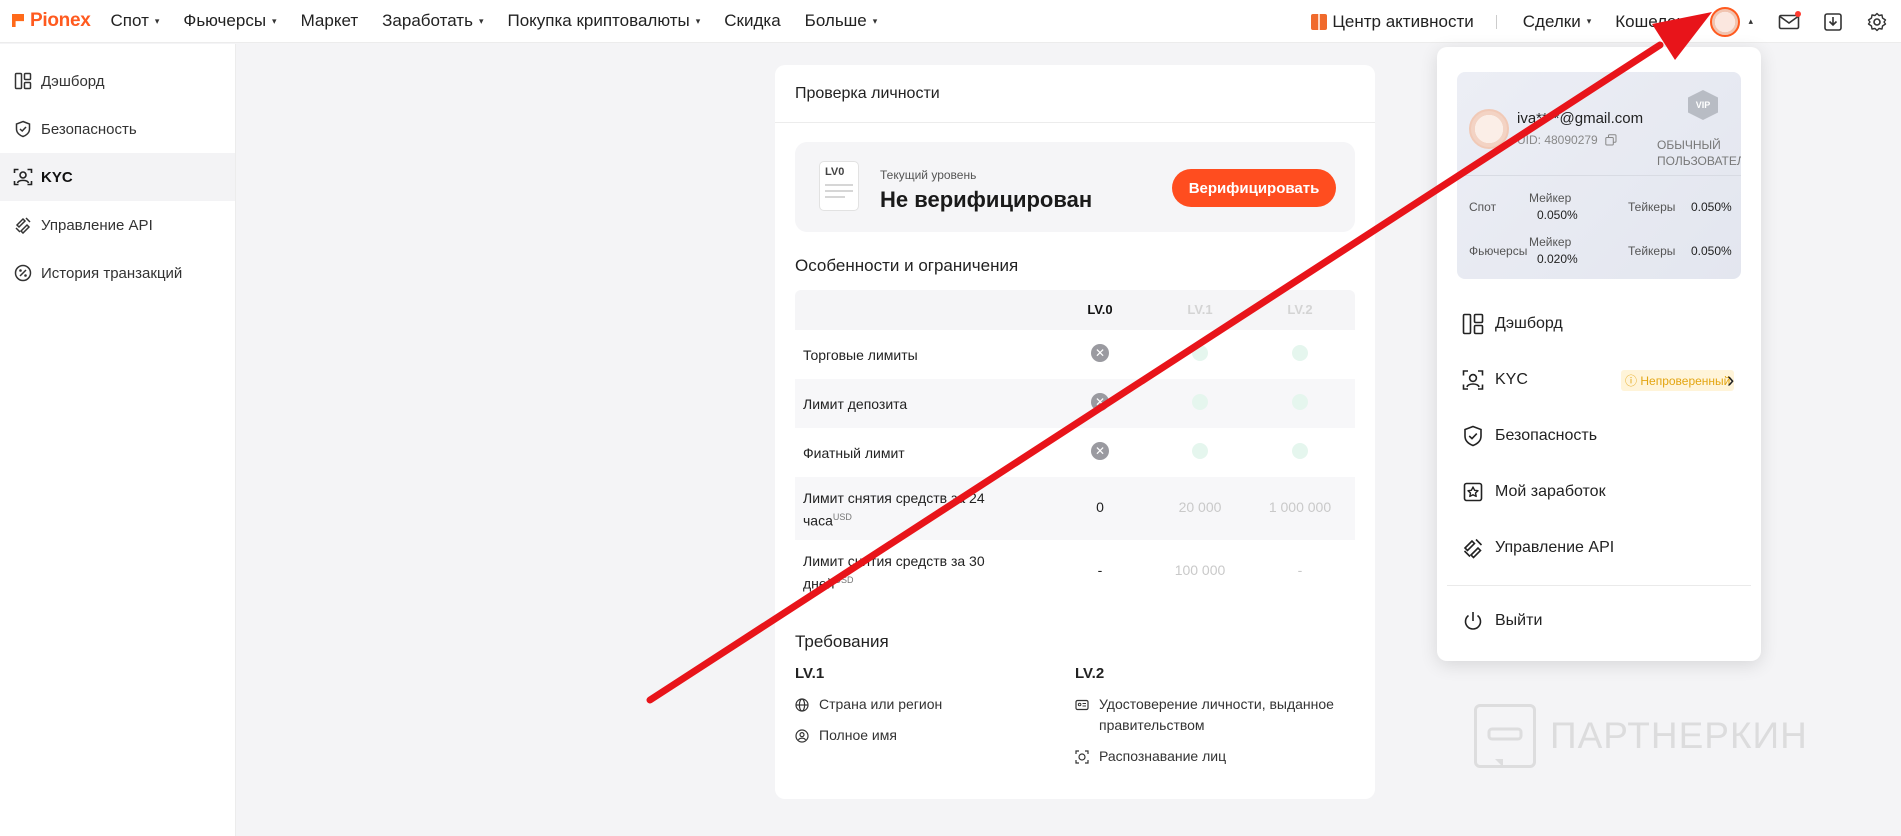 Image resolution: width=1901 pixels, height=836 pixels. I want to click on row-label-text: Лимит снятия средств за 30 дней, so click(894, 572).